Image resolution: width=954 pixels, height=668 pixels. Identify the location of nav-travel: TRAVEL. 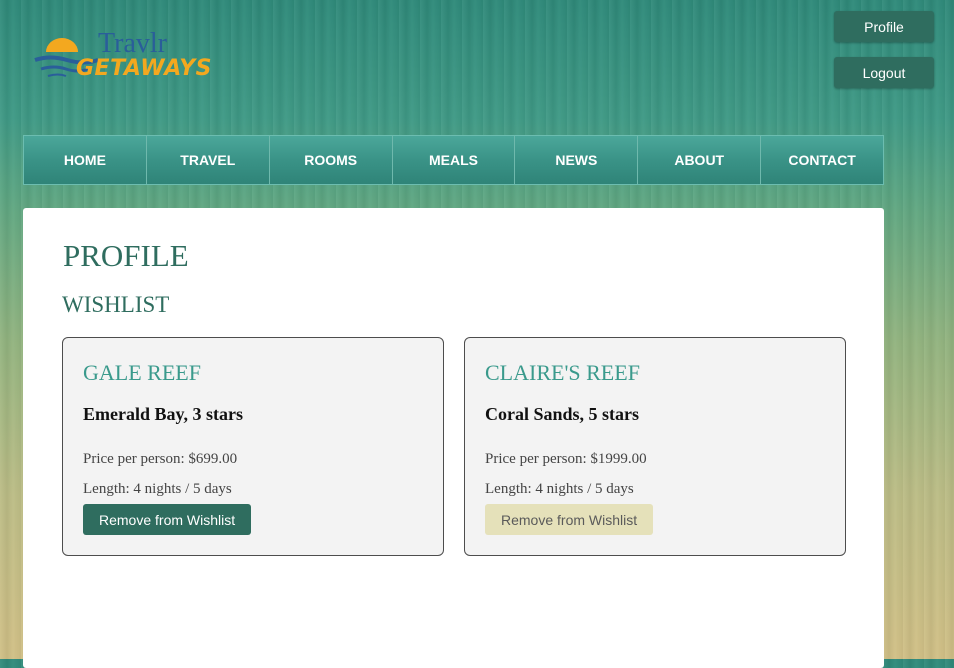
(208, 160).